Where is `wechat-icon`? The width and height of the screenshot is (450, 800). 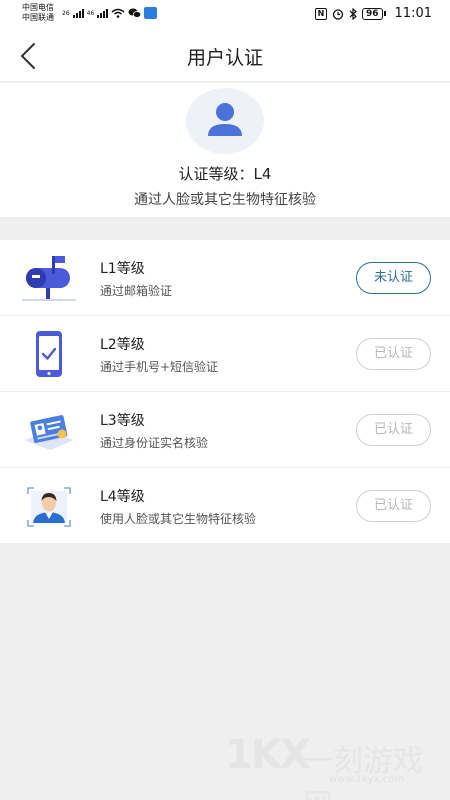 wechat-icon is located at coordinates (135, 13).